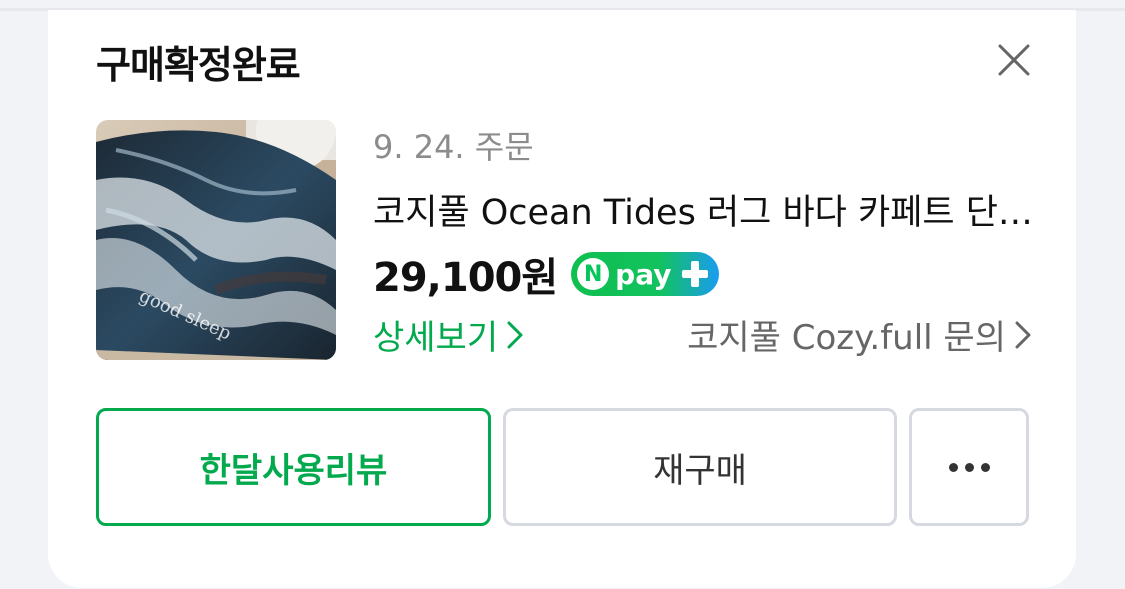  I want to click on view-details-link: 상세보기, so click(448, 334).